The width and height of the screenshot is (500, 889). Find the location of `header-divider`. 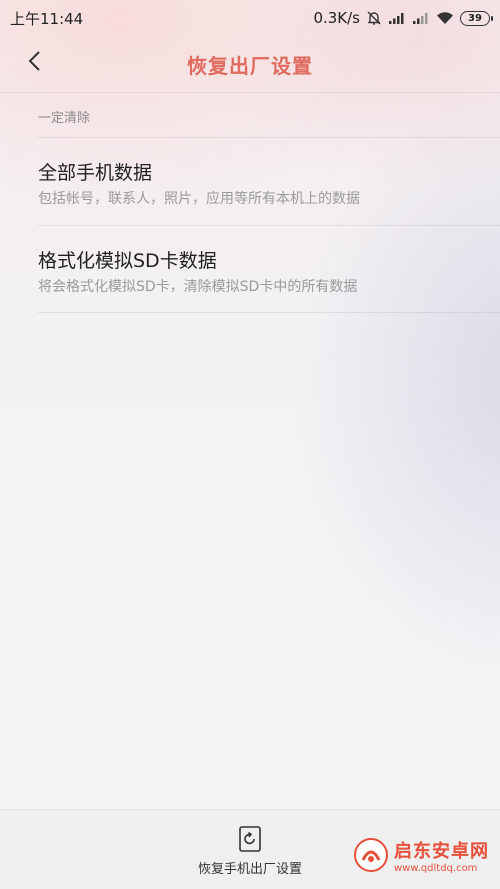

header-divider is located at coordinates (250, 92).